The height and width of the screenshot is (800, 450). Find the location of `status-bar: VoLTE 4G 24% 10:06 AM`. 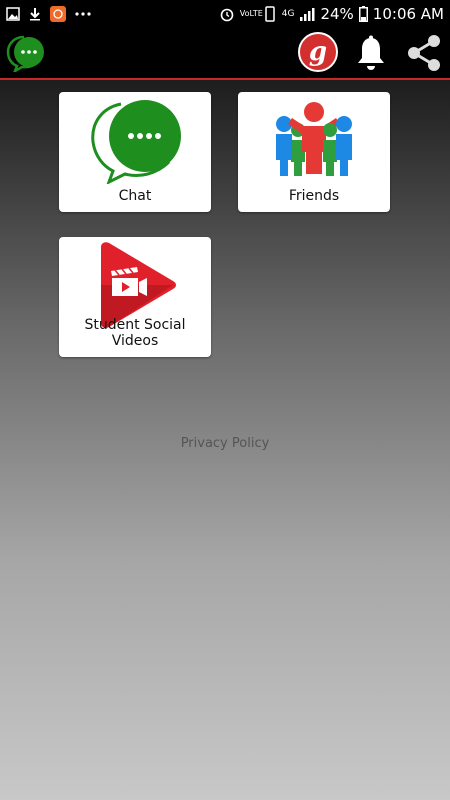

status-bar: VoLTE 4G 24% 10:06 AM is located at coordinates (225, 14).